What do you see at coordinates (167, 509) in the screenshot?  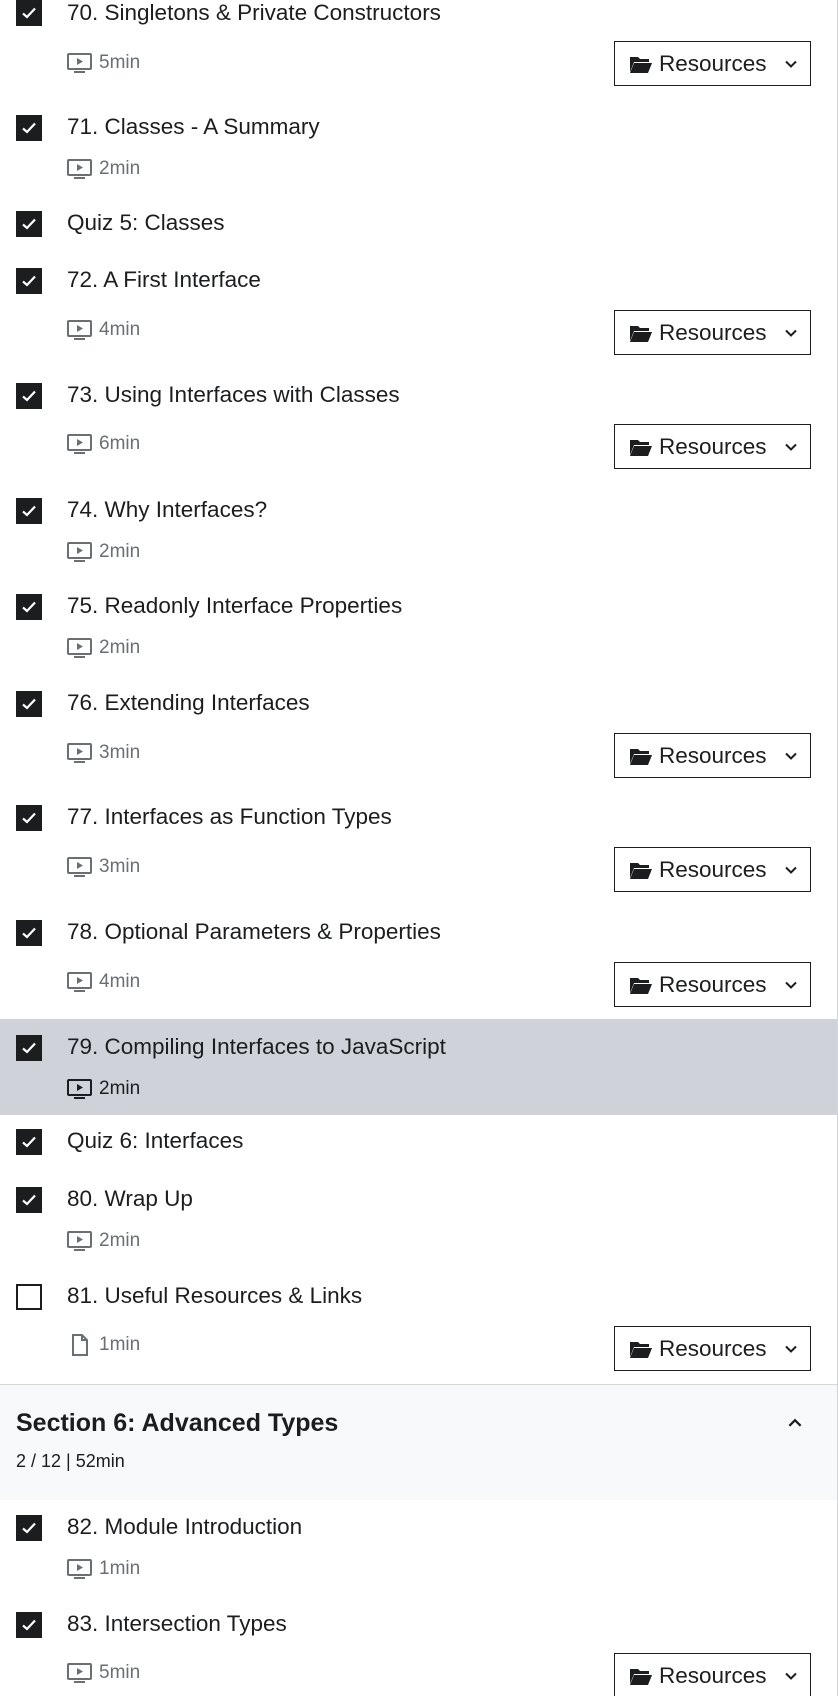 I see `lecture-title: 74. Why Interfaces?` at bounding box center [167, 509].